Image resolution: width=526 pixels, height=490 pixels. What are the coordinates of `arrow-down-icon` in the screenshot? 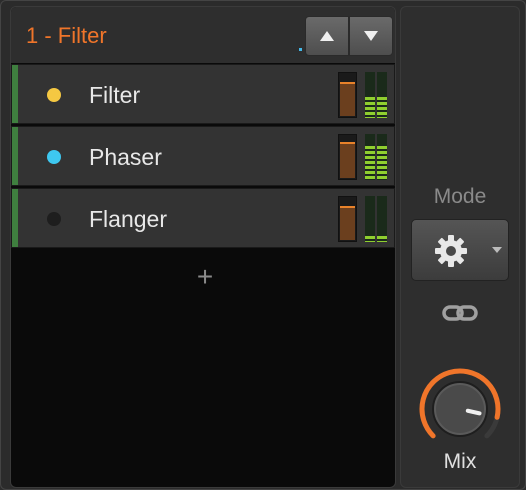 It's located at (371, 36).